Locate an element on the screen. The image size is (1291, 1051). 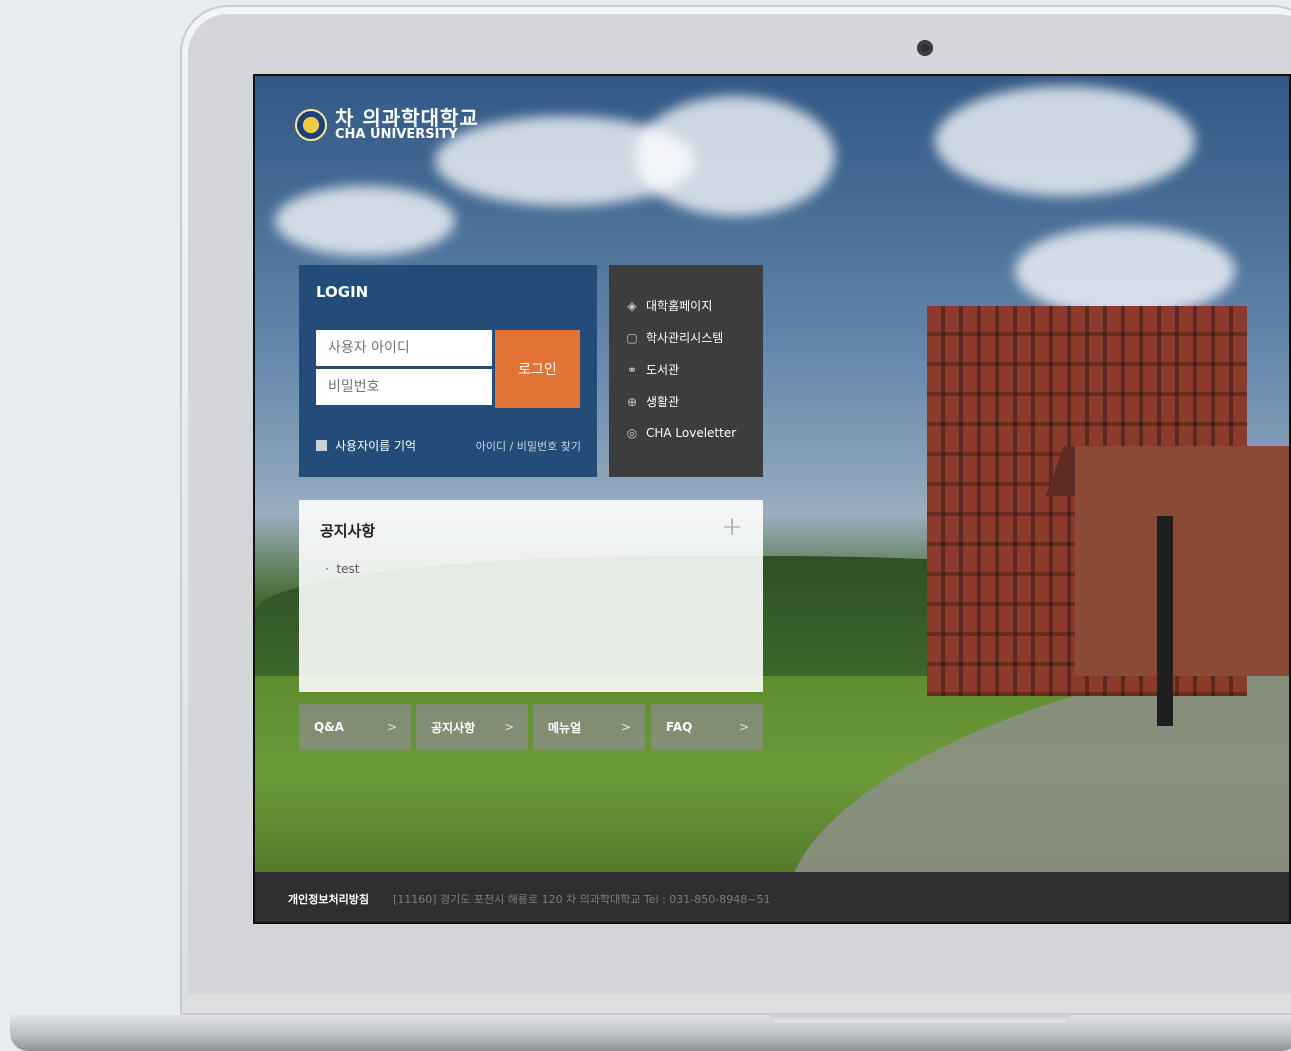
logo-name-korean: 차 의과학대학교 is located at coordinates (407, 118).